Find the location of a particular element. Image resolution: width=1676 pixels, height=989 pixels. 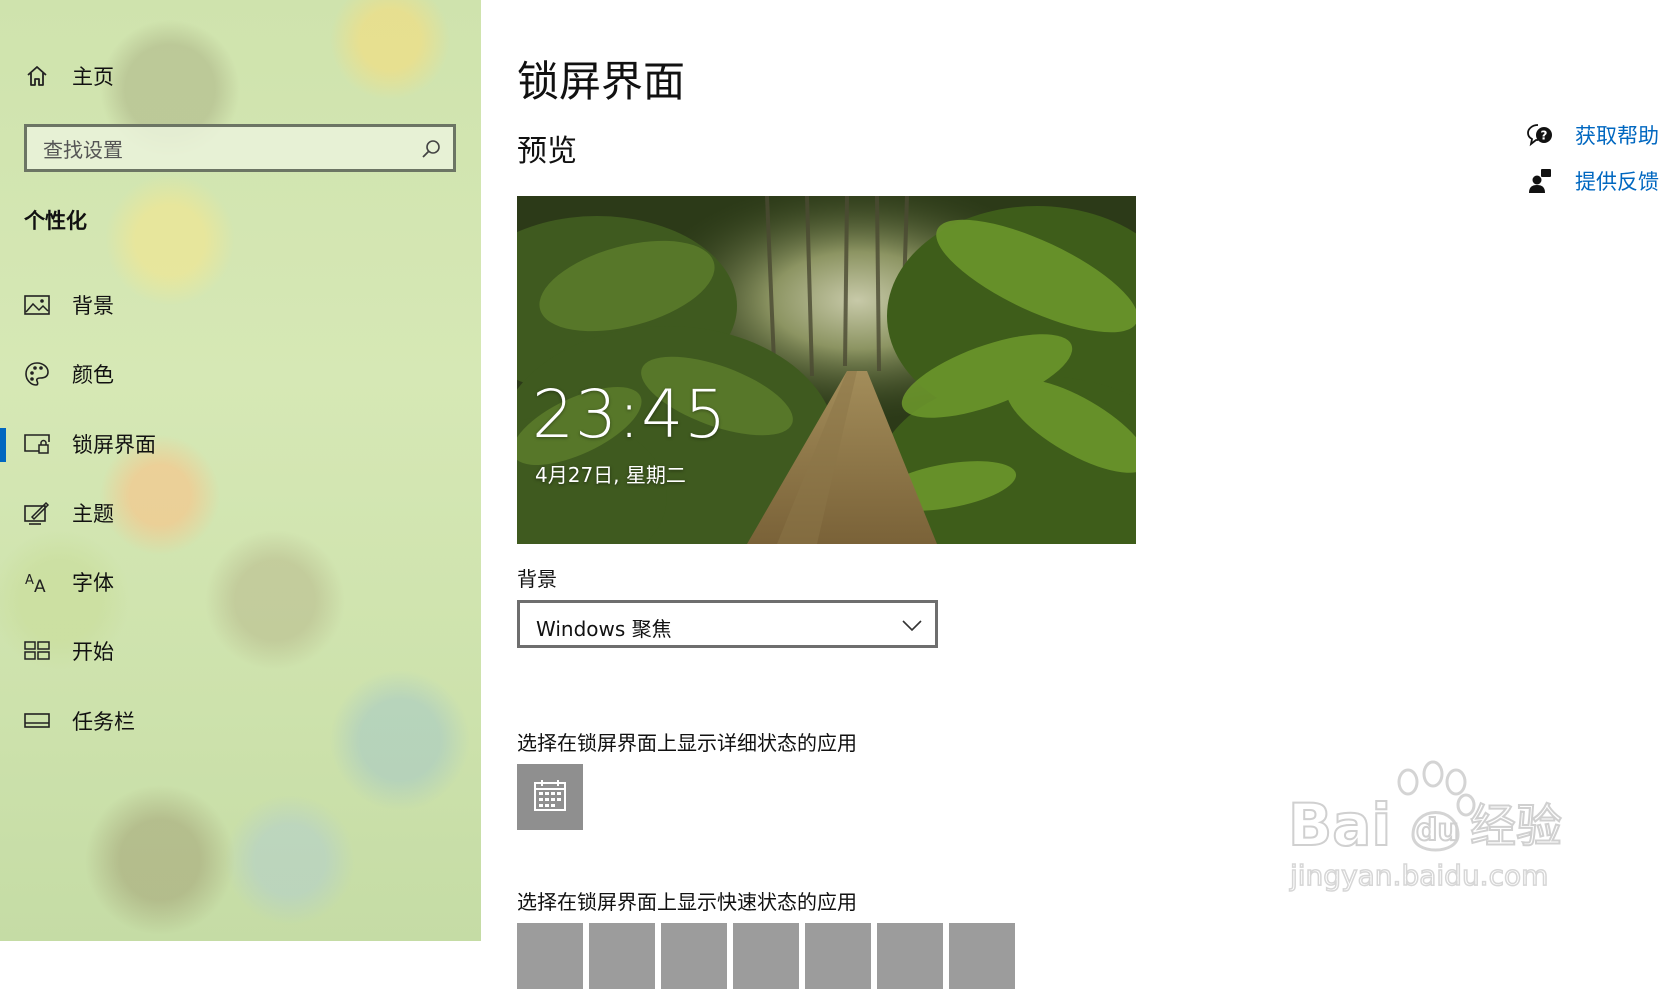

taskbar-icon is located at coordinates (37, 721).